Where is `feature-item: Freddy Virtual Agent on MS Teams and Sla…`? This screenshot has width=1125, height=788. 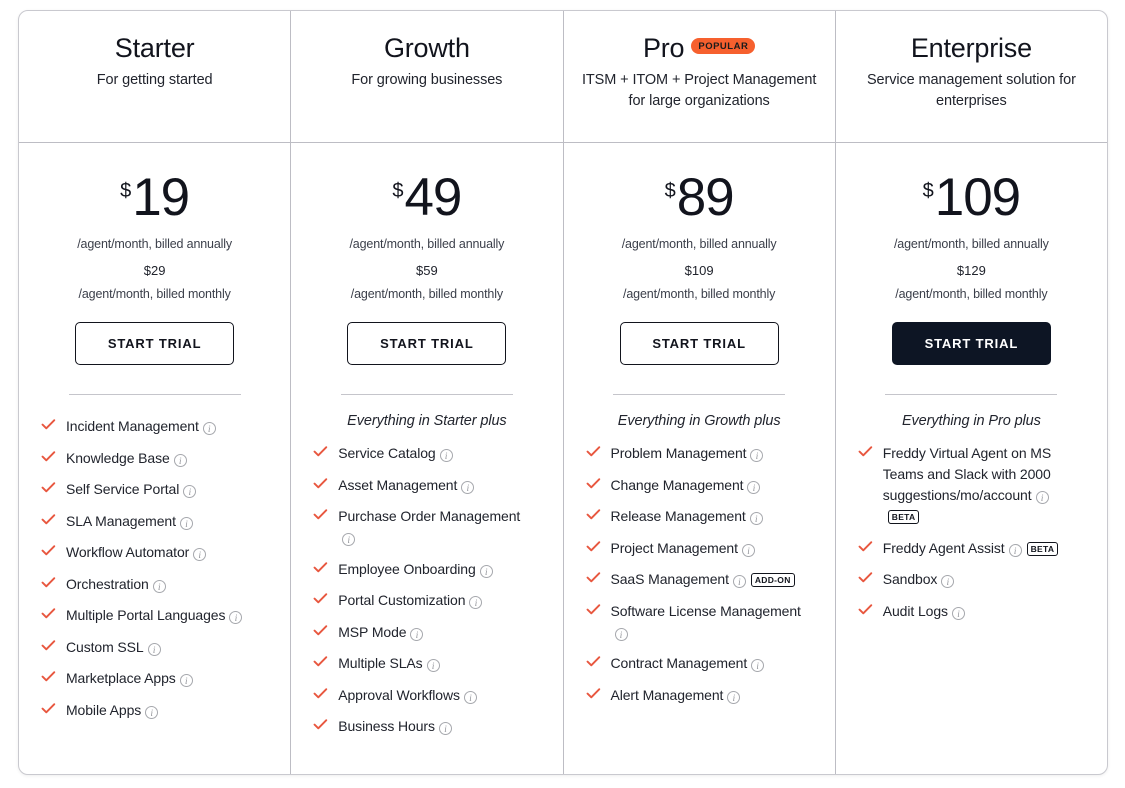
feature-item: Freddy Virtual Agent on MS Teams and Sla… is located at coordinates (967, 485).